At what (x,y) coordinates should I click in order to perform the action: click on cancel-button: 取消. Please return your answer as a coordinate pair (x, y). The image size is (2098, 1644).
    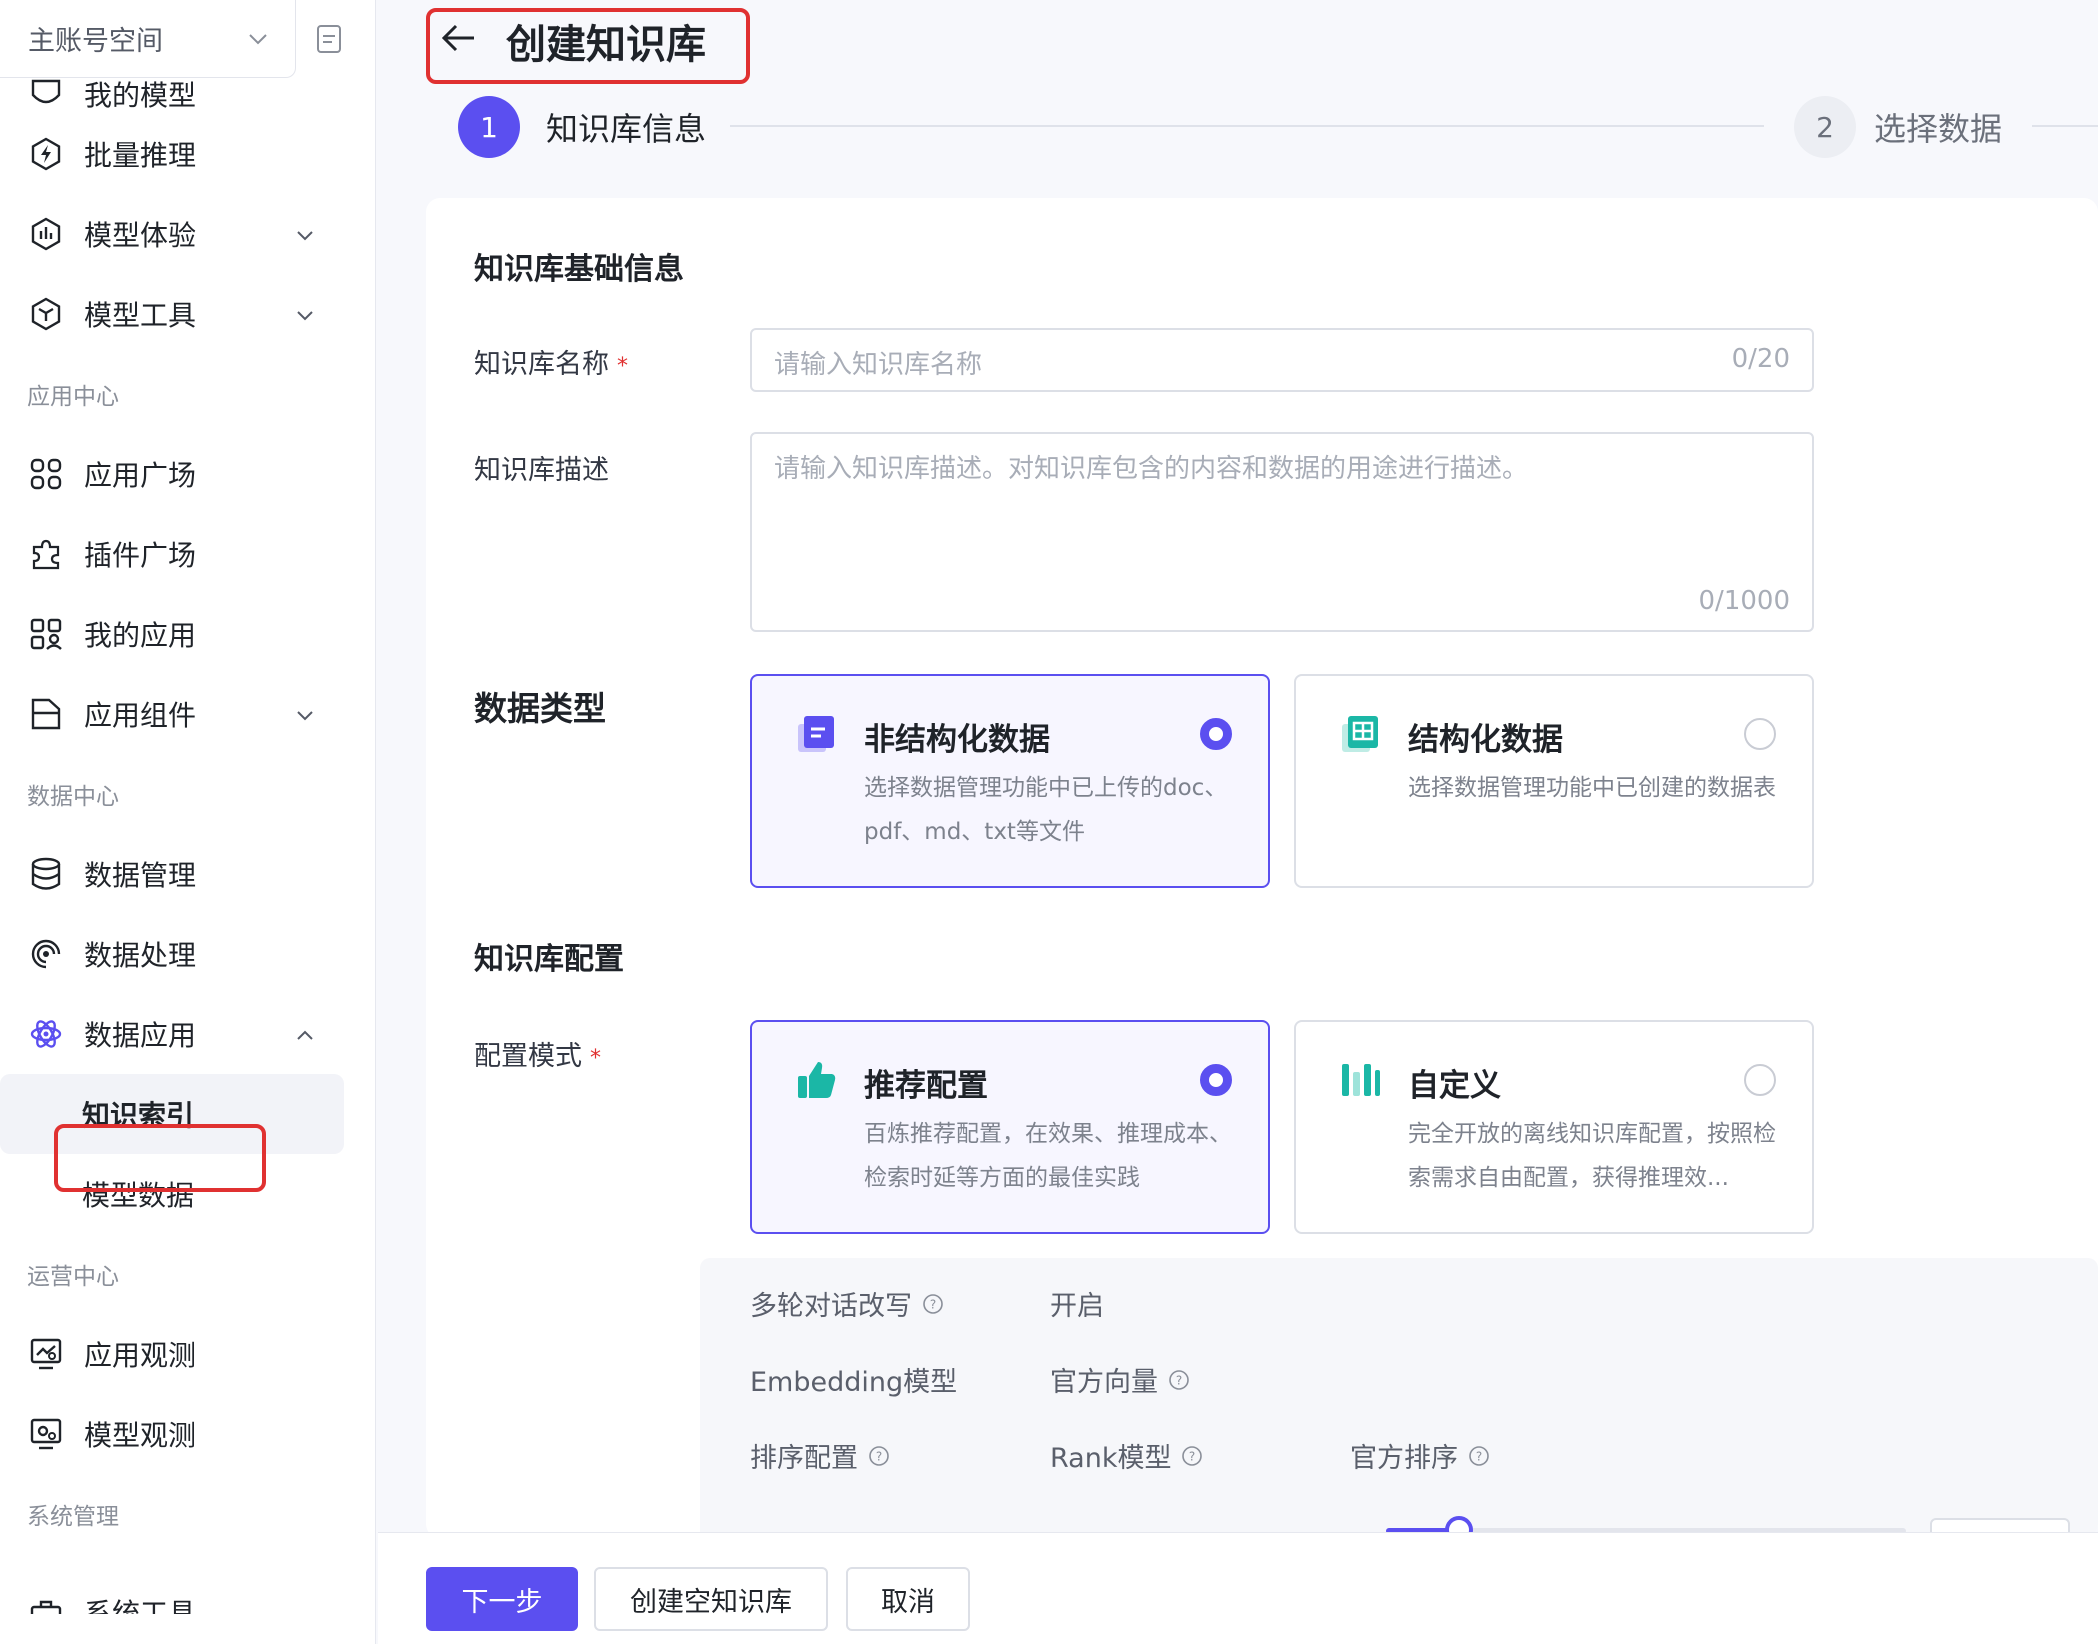
    Looking at the image, I should click on (908, 1599).